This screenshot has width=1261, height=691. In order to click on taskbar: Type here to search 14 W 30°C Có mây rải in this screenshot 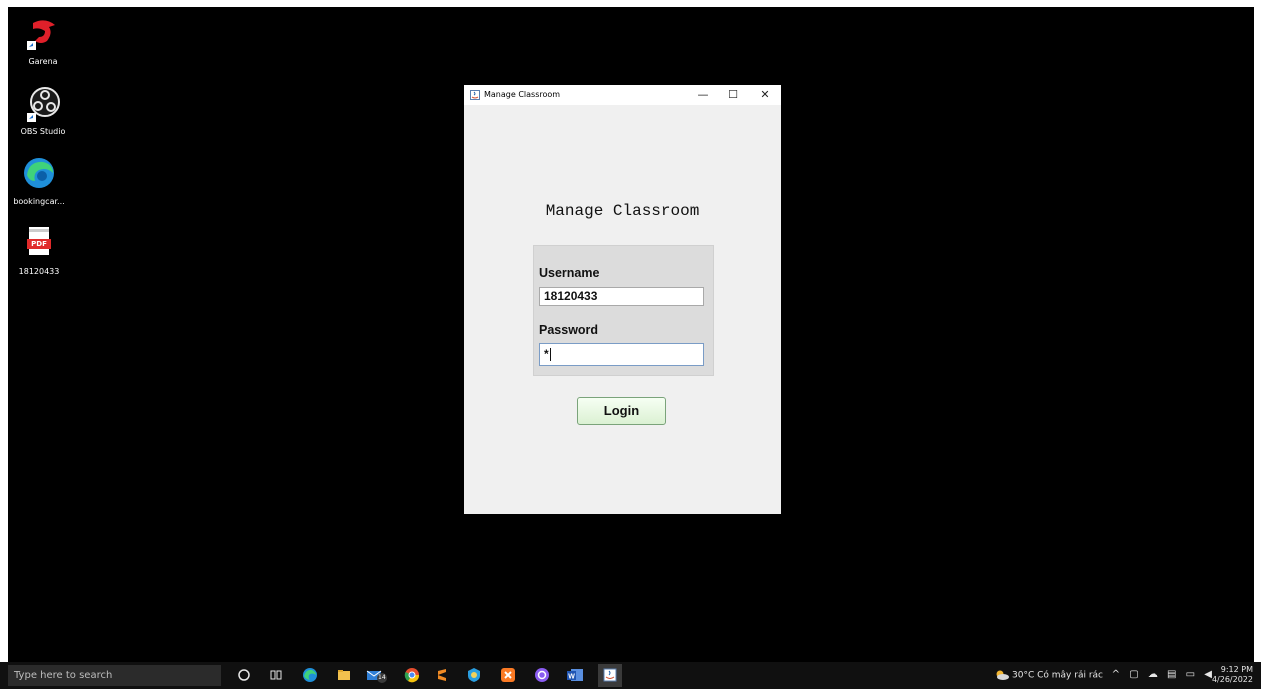, I will do `click(630, 675)`.